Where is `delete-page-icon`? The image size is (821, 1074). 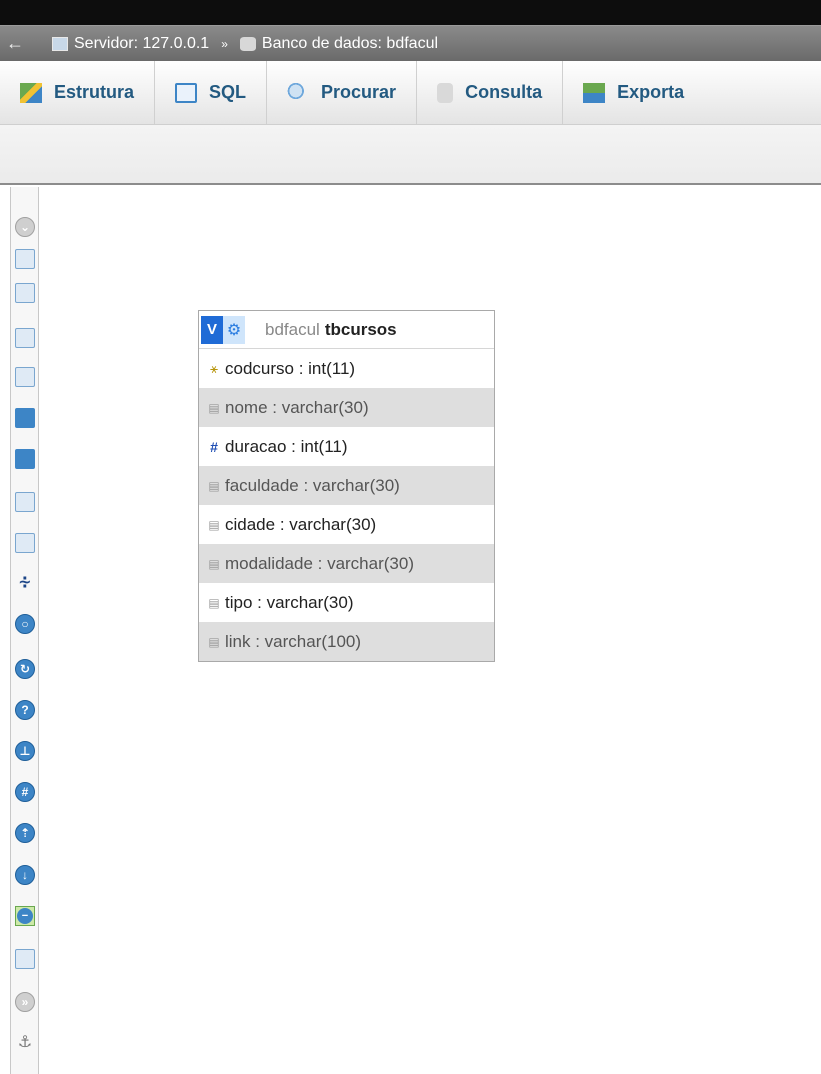 delete-page-icon is located at coordinates (25, 502).